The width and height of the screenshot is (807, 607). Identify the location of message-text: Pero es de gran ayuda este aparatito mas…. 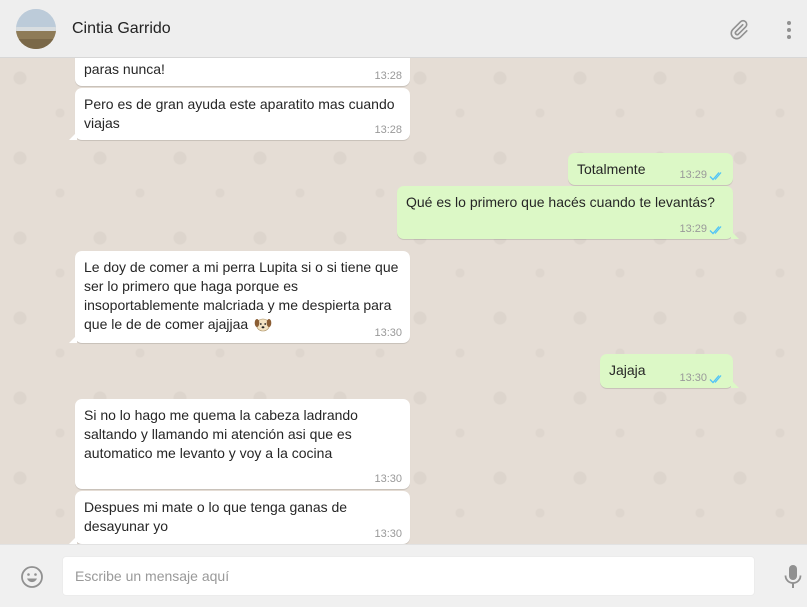
(239, 113).